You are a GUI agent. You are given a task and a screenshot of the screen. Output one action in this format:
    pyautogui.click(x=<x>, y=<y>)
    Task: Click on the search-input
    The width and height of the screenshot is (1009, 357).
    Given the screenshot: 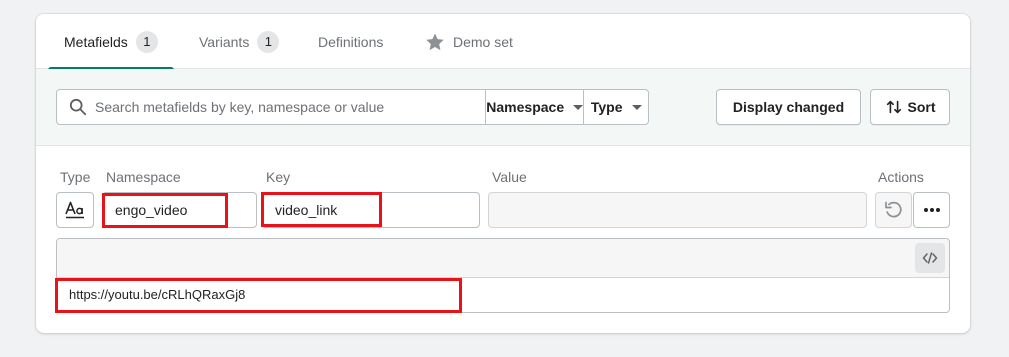 What is the action you would take?
    pyautogui.click(x=290, y=107)
    